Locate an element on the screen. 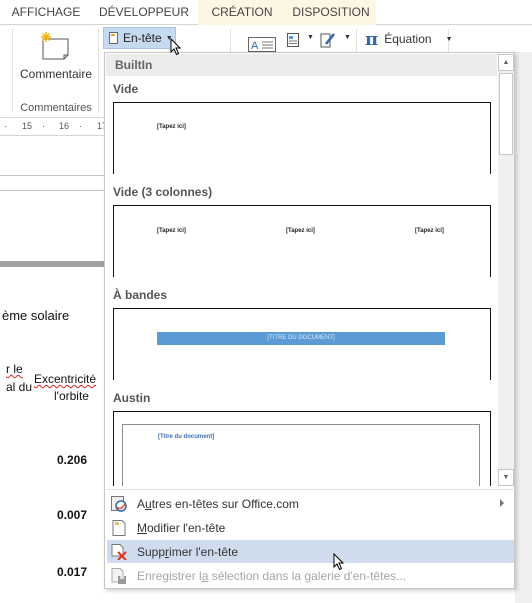 This screenshot has width=532, height=603. page-break-band is located at coordinates (52, 264).